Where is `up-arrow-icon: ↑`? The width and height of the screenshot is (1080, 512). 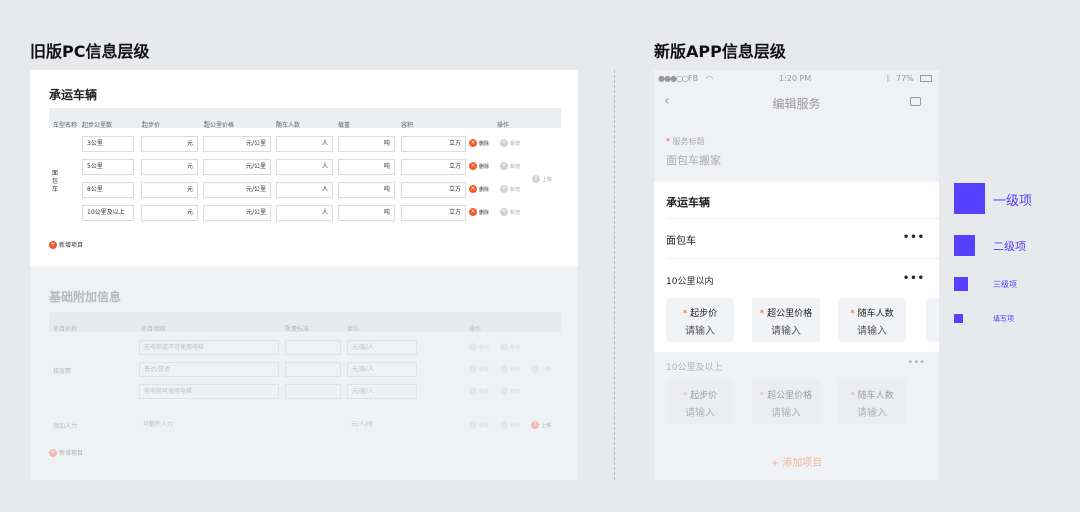
up-arrow-icon: ↑ is located at coordinates (535, 425).